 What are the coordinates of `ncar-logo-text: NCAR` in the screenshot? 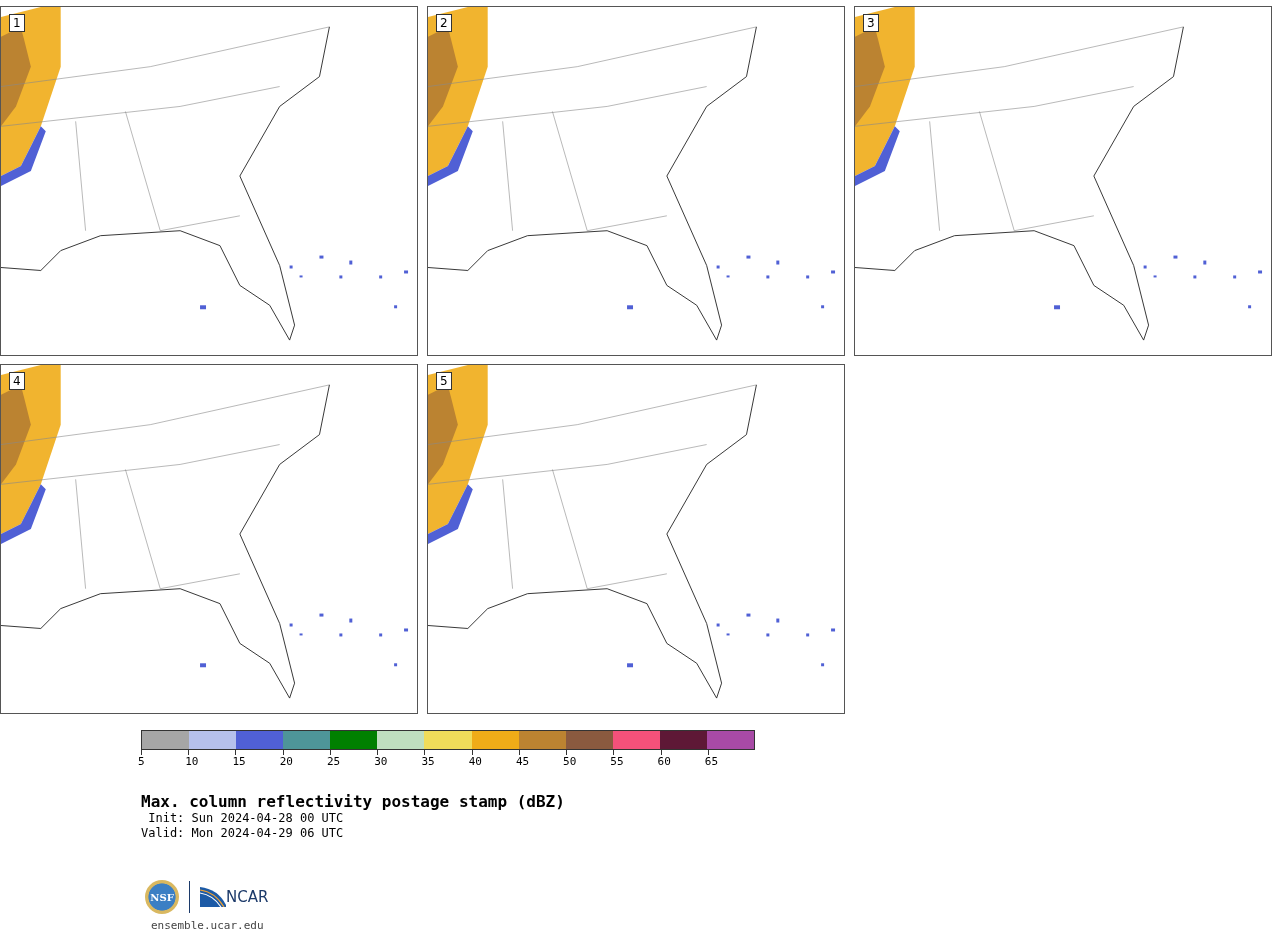 It's located at (247, 897).